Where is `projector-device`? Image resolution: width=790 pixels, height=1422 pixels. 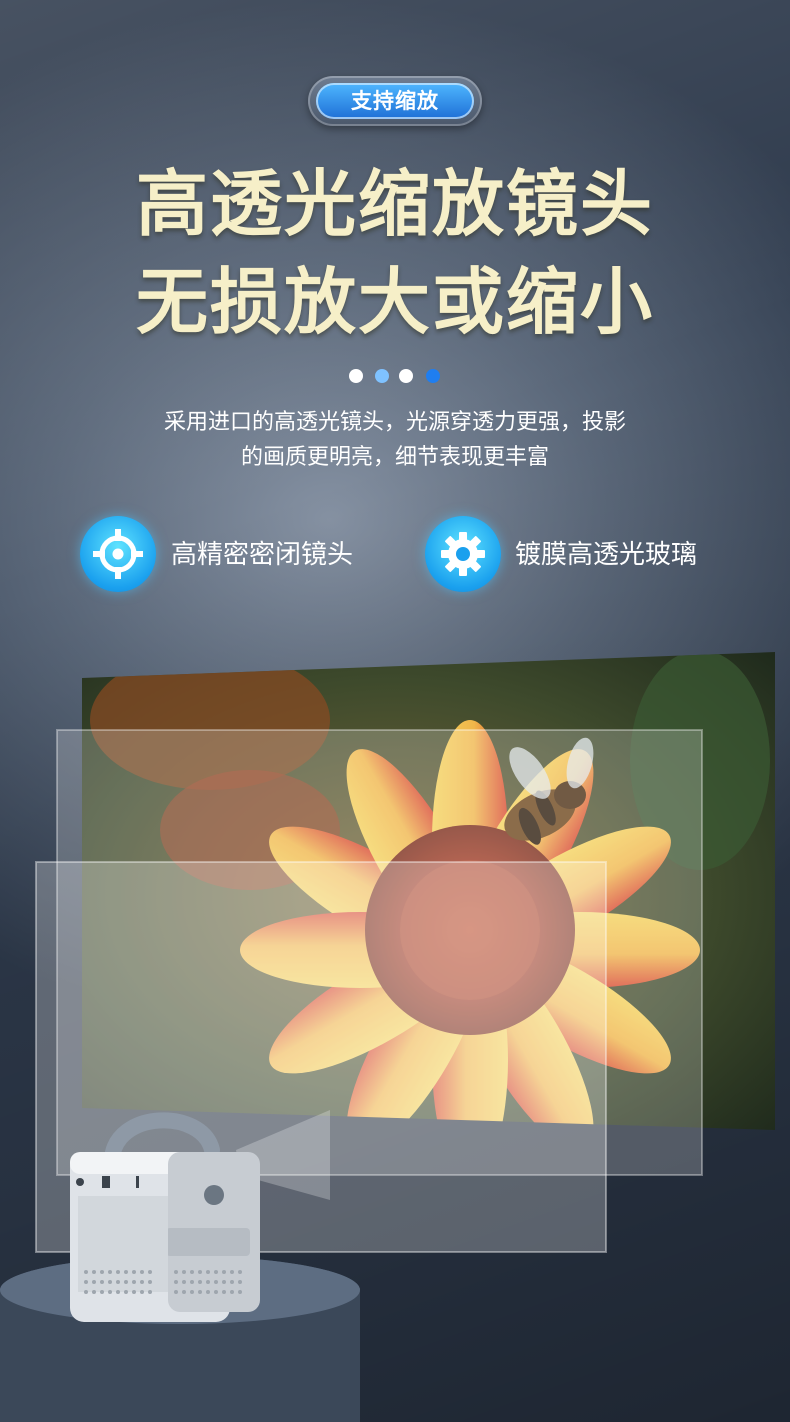 projector-device is located at coordinates (165, 1217).